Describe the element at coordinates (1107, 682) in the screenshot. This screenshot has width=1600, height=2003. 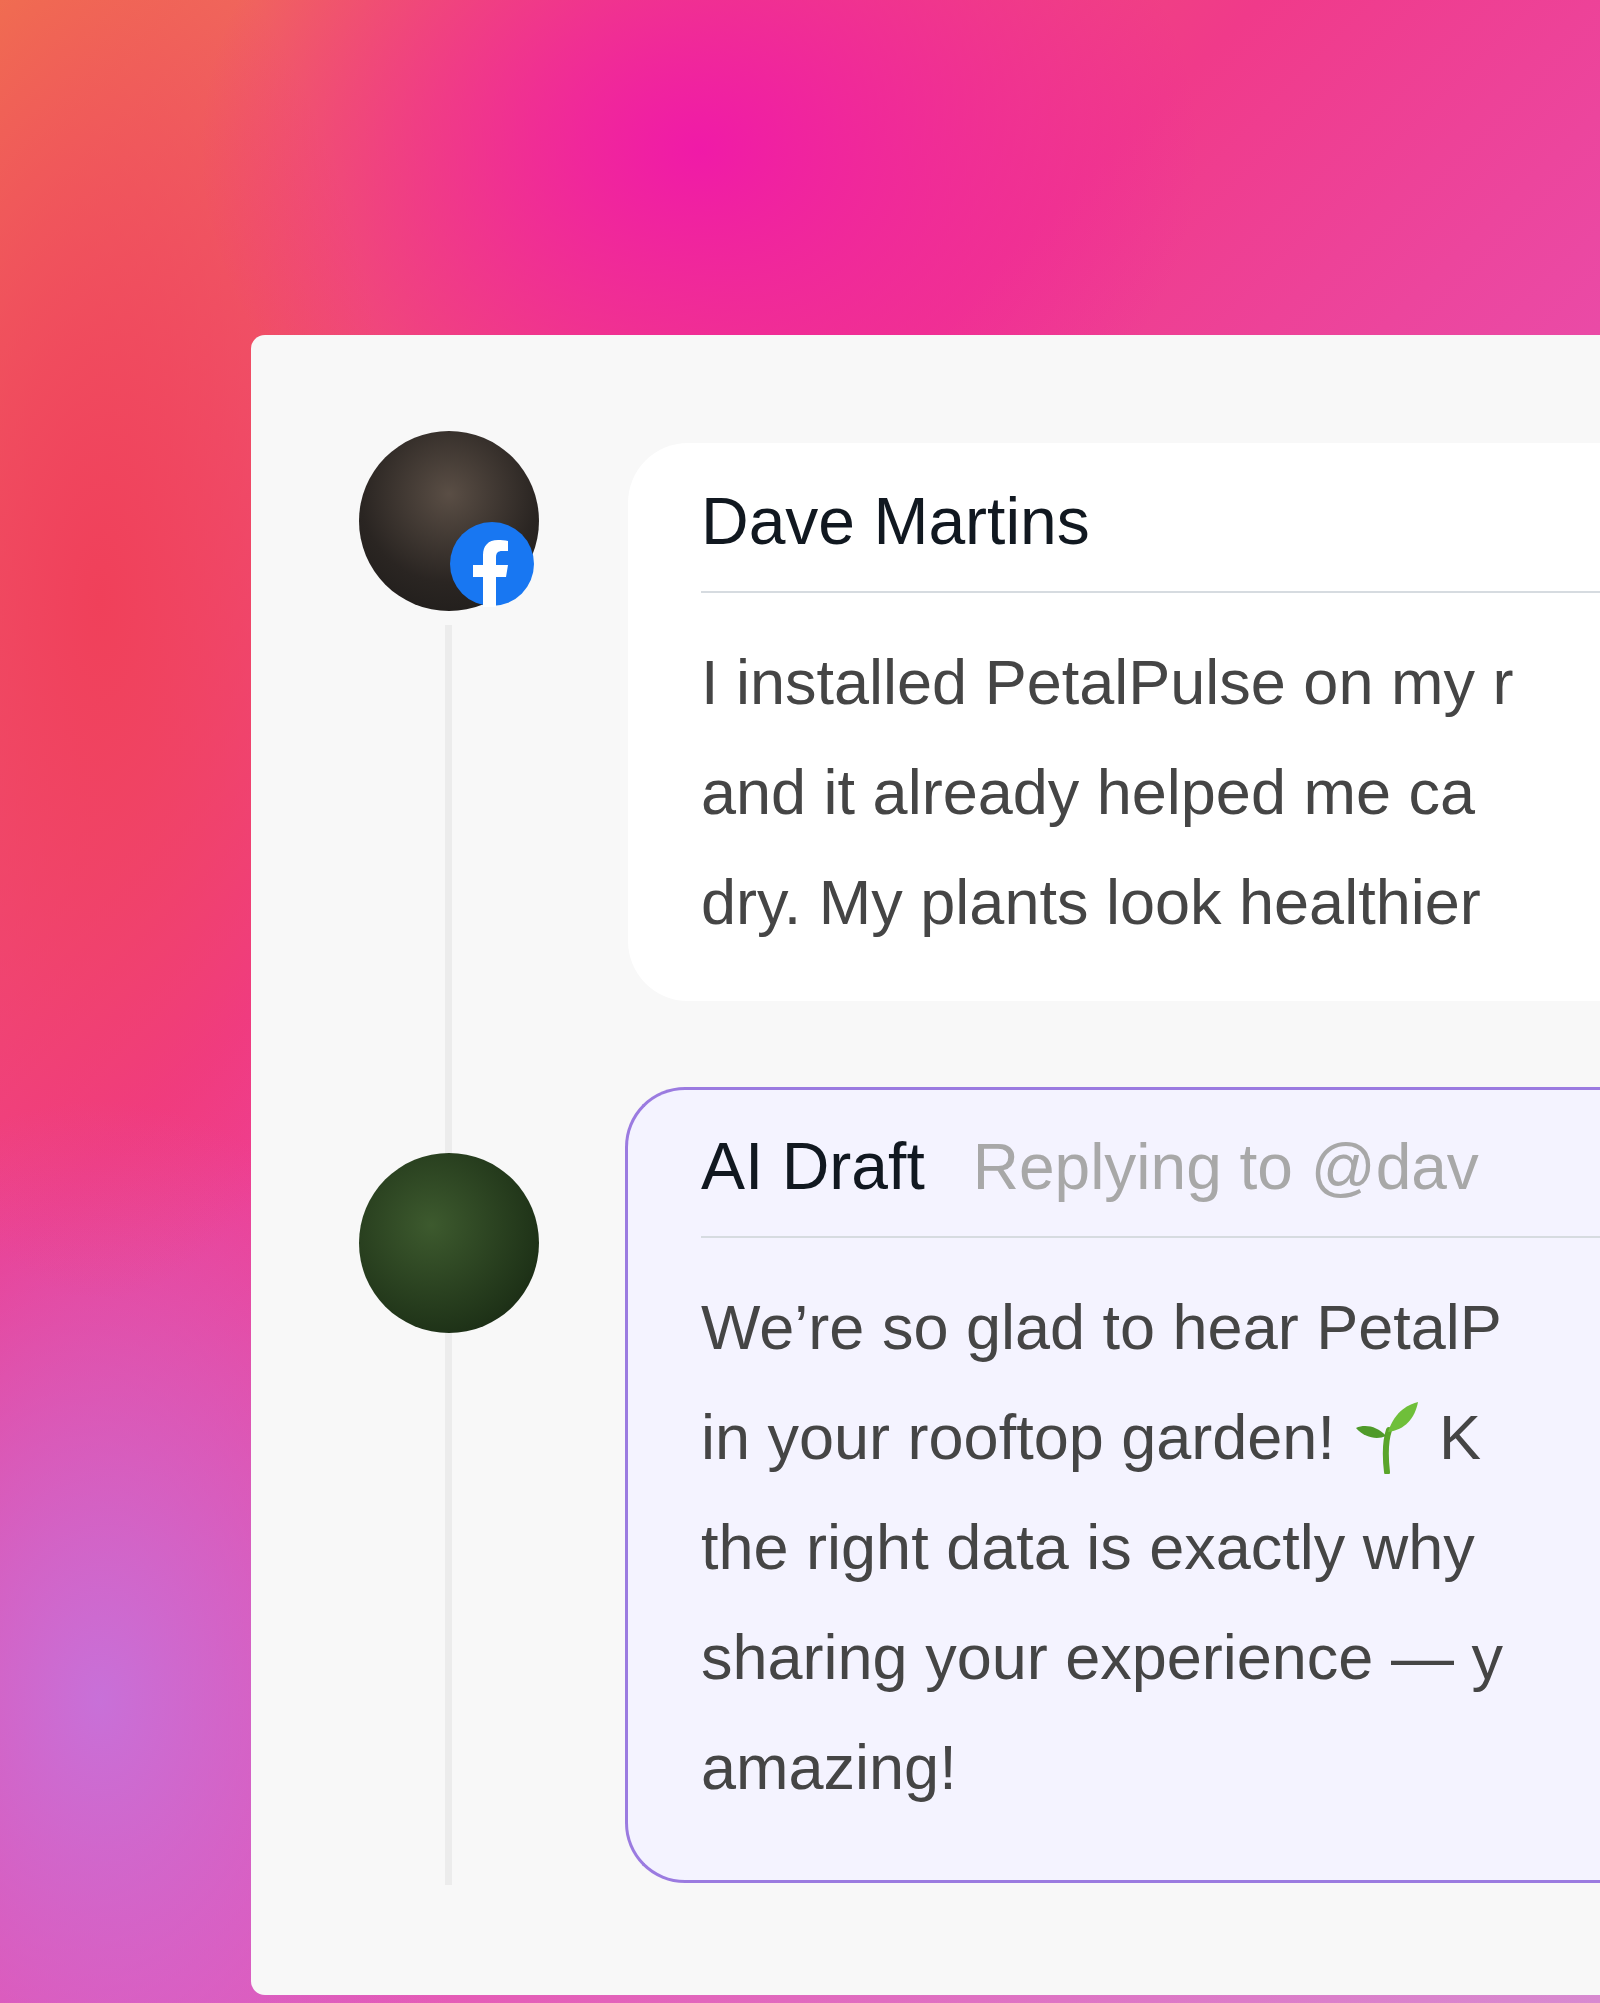
I see `comment-text-line: I installed PetalPulse on my r` at that location.